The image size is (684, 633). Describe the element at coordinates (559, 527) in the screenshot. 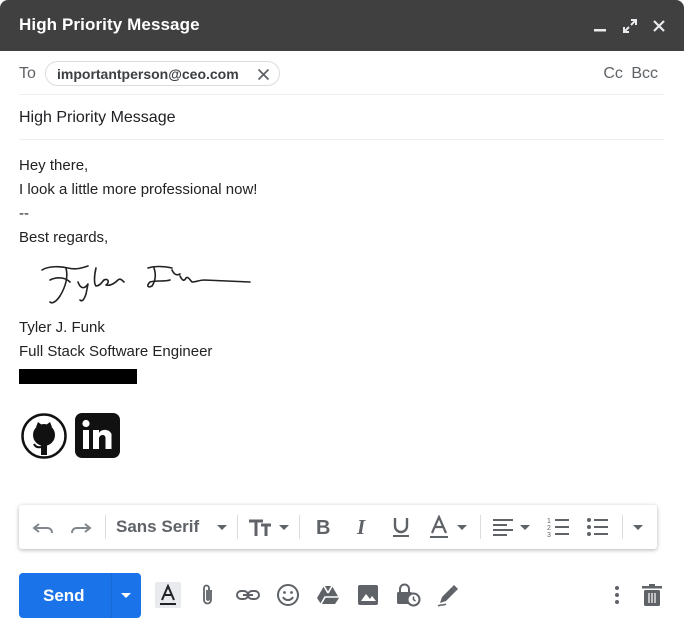

I see `numbered-list-icon: 123` at that location.